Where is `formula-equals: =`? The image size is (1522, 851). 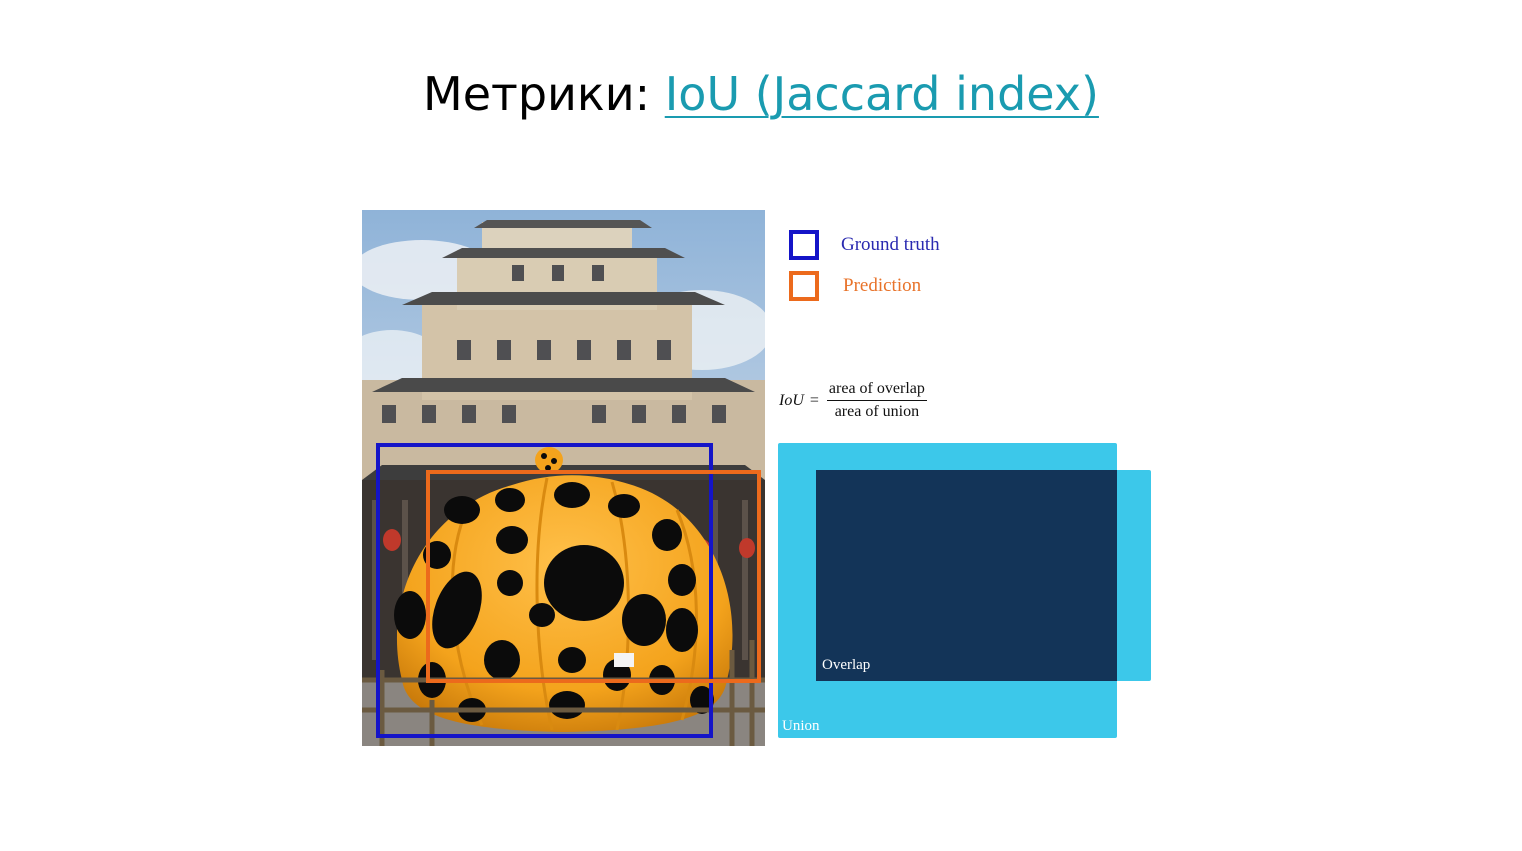
formula-equals: = is located at coordinates (814, 400).